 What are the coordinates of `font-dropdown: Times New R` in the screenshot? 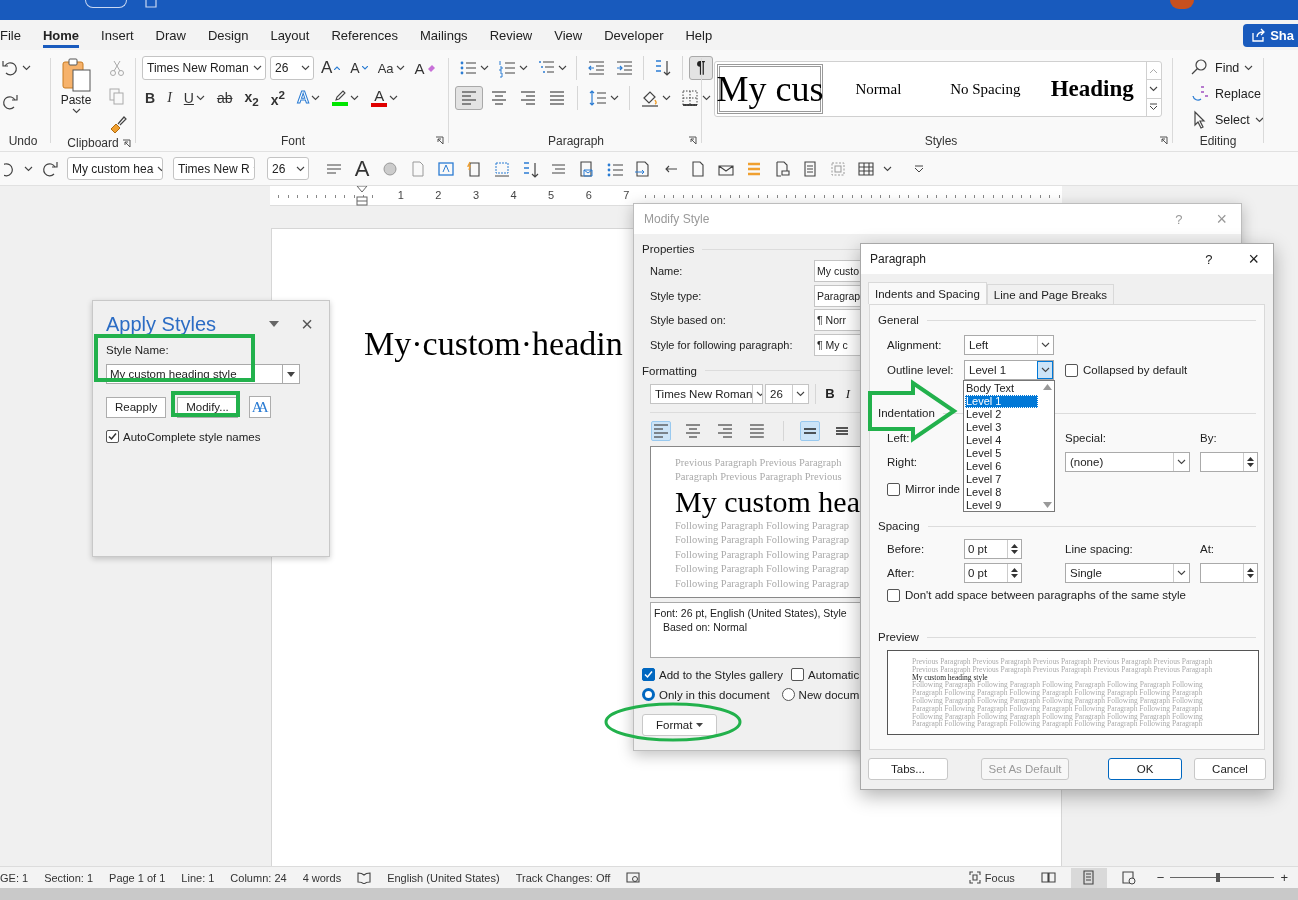 It's located at (214, 168).